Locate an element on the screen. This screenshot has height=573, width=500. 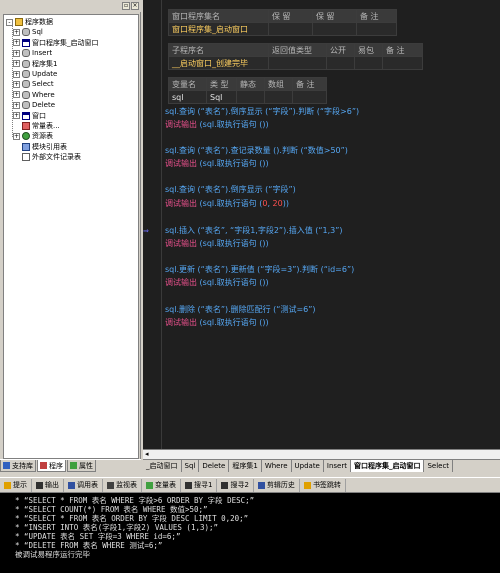
close-icon: × is located at coordinates (135, 6).